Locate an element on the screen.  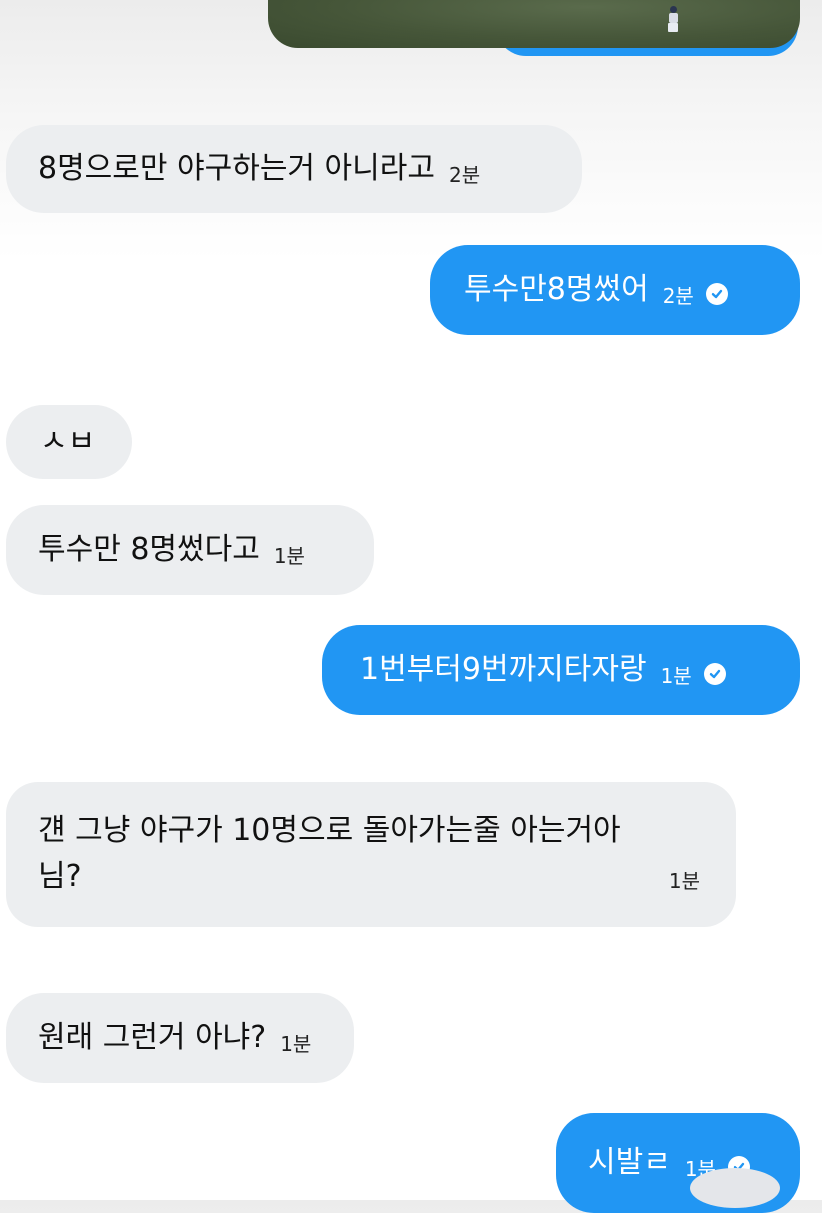
message-text: ㅅㅂ is located at coordinates (68, 441).